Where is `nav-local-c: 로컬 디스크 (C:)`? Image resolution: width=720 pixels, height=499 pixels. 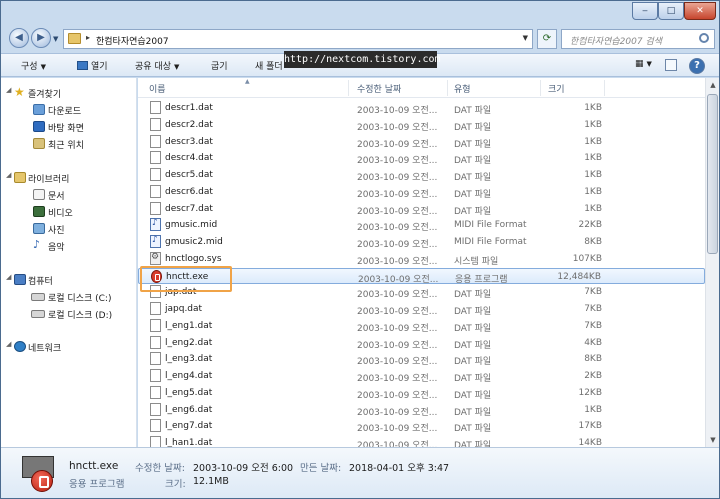
nav-local-c: 로컬 디스크 (C:) is located at coordinates (68, 297).